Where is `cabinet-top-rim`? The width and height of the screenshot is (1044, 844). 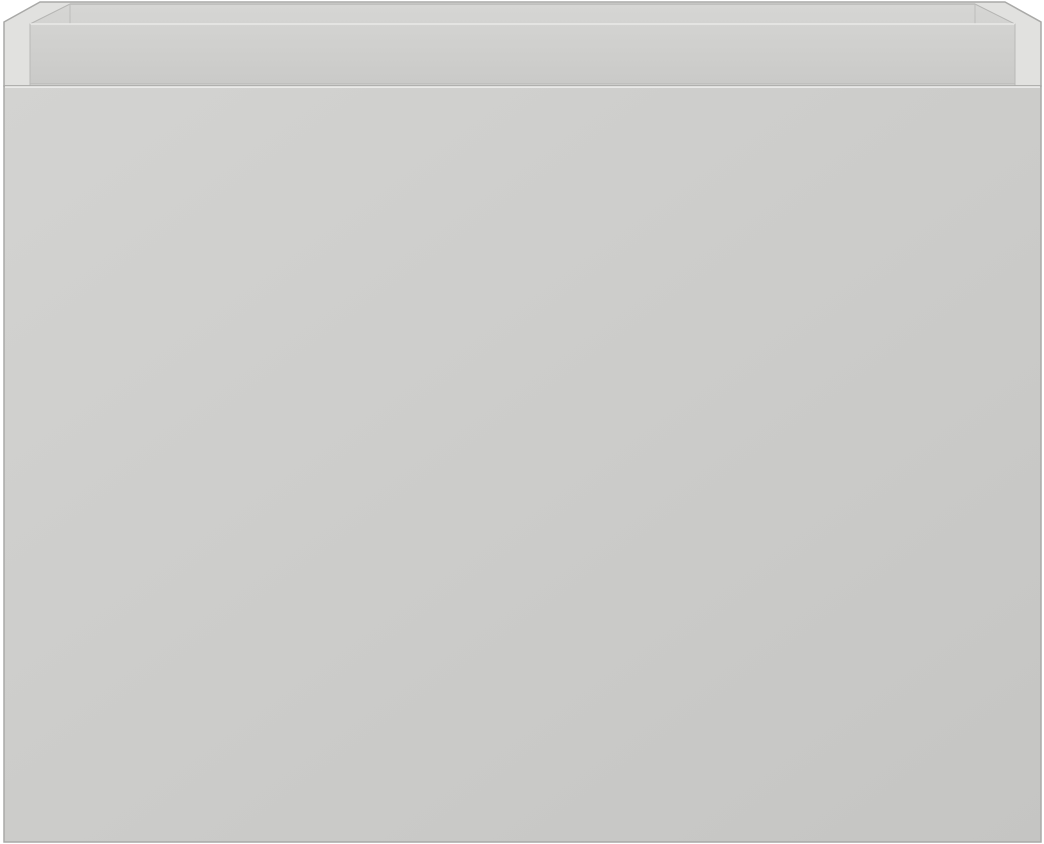
cabinet-top-rim is located at coordinates (522, 44).